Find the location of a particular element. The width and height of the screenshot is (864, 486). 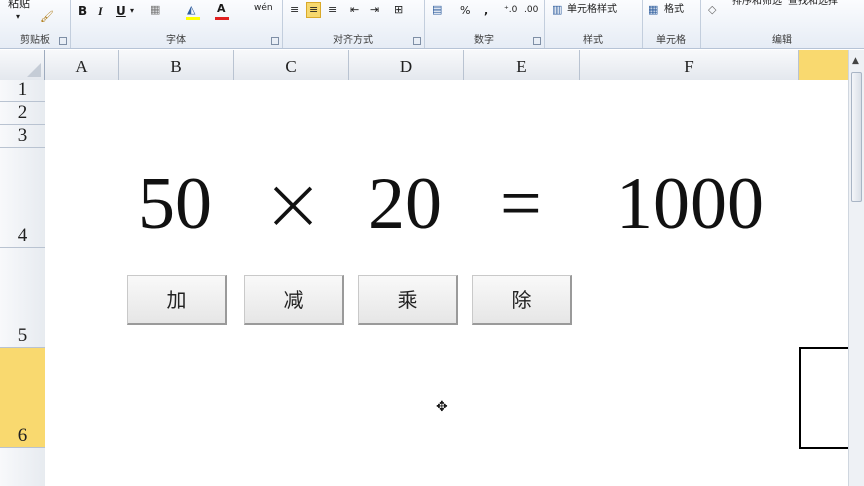

find-select-button: 查找和选择 is located at coordinates (813, 4).